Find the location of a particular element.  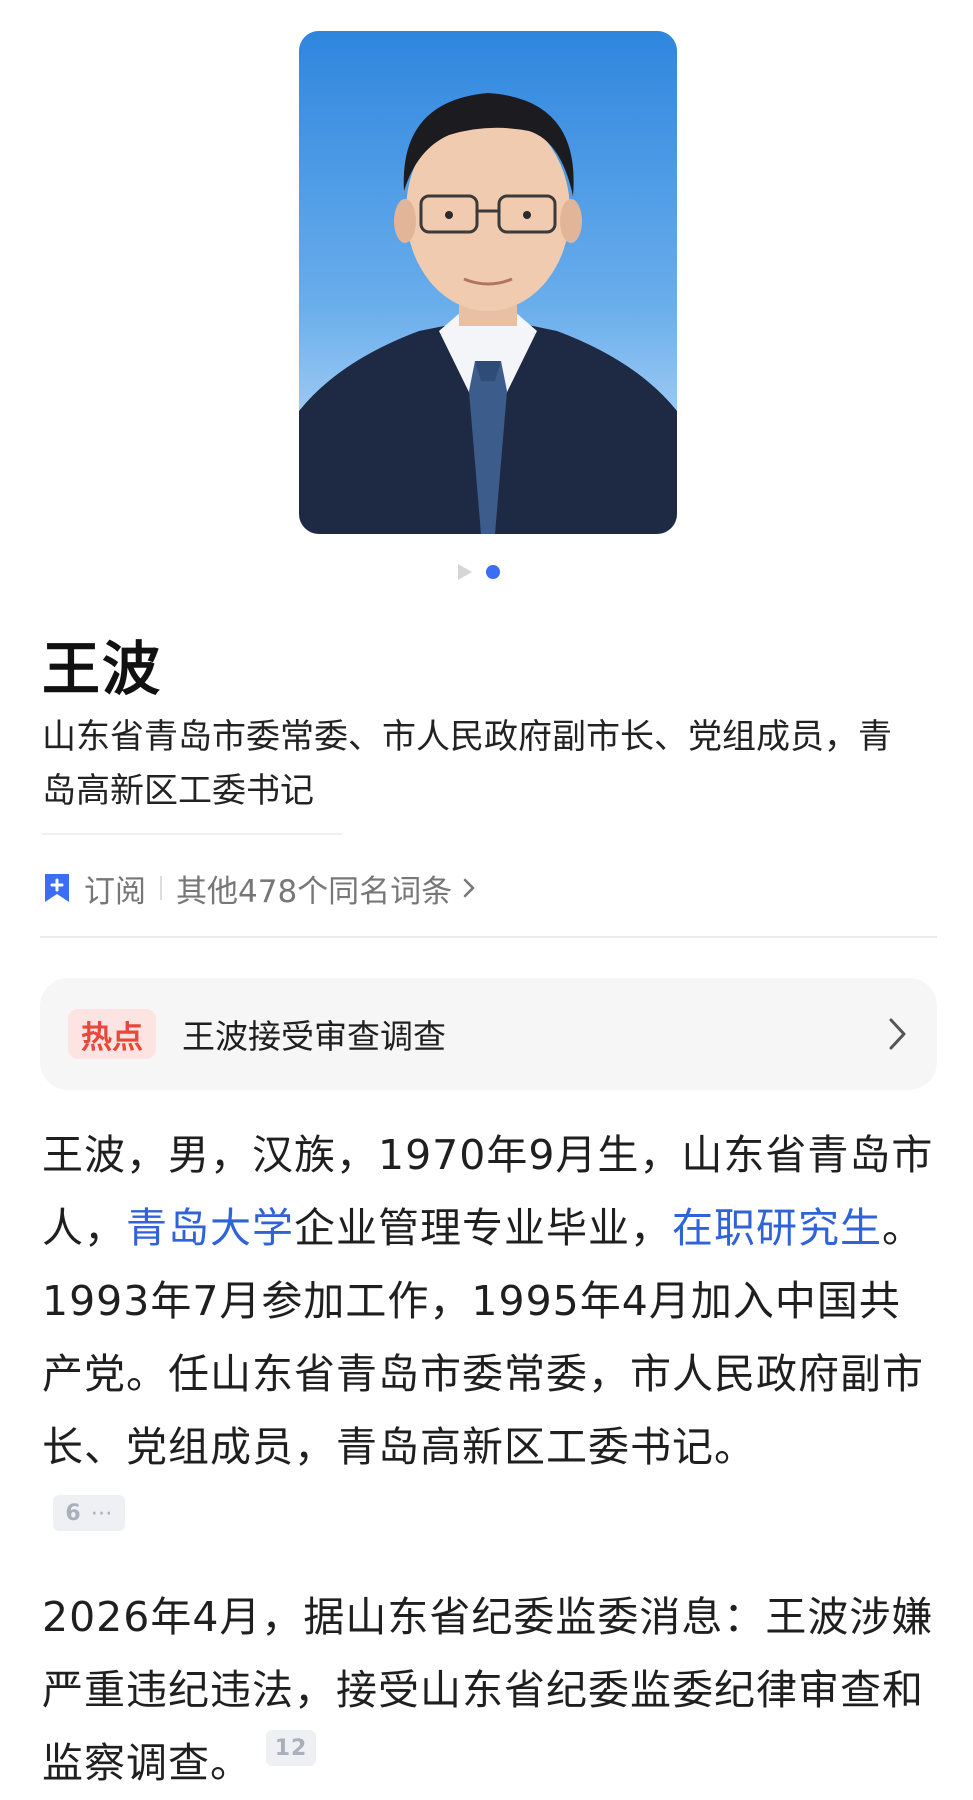

page-subtitle: 山东省青岛市委常委、市人民政府副市长、党组成员，青岛高新区工委书记 is located at coordinates (467, 764).